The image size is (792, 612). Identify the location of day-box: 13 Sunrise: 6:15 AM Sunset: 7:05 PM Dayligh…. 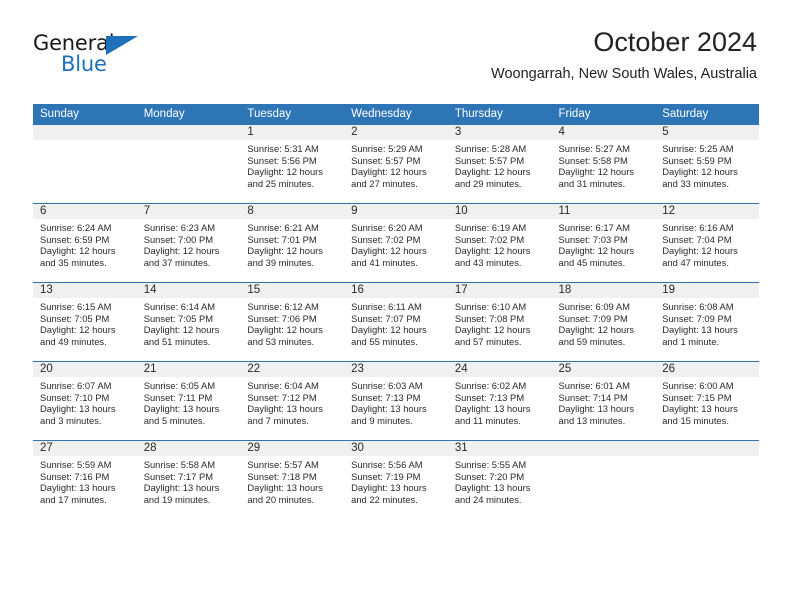
(85, 322).